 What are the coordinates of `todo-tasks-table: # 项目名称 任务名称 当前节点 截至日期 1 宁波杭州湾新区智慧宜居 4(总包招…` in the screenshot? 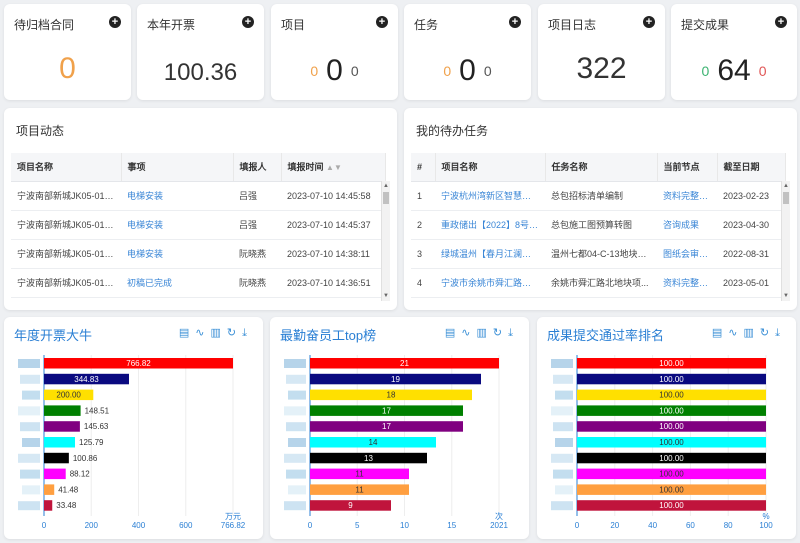 It's located at (598, 225).